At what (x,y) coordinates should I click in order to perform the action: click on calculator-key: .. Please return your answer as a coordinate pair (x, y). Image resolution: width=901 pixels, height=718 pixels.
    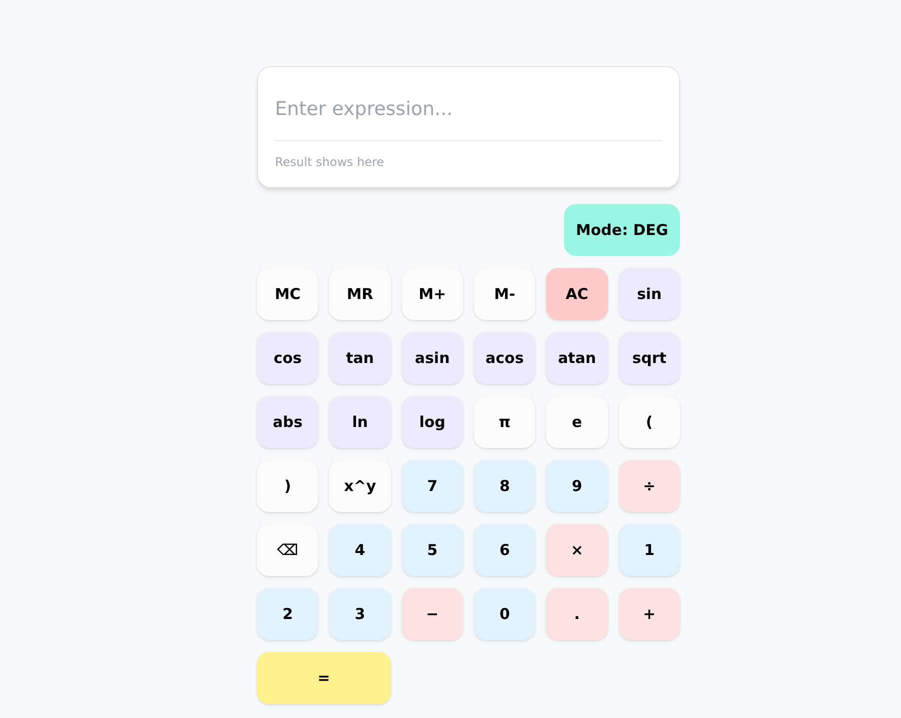
    Looking at the image, I should click on (577, 614).